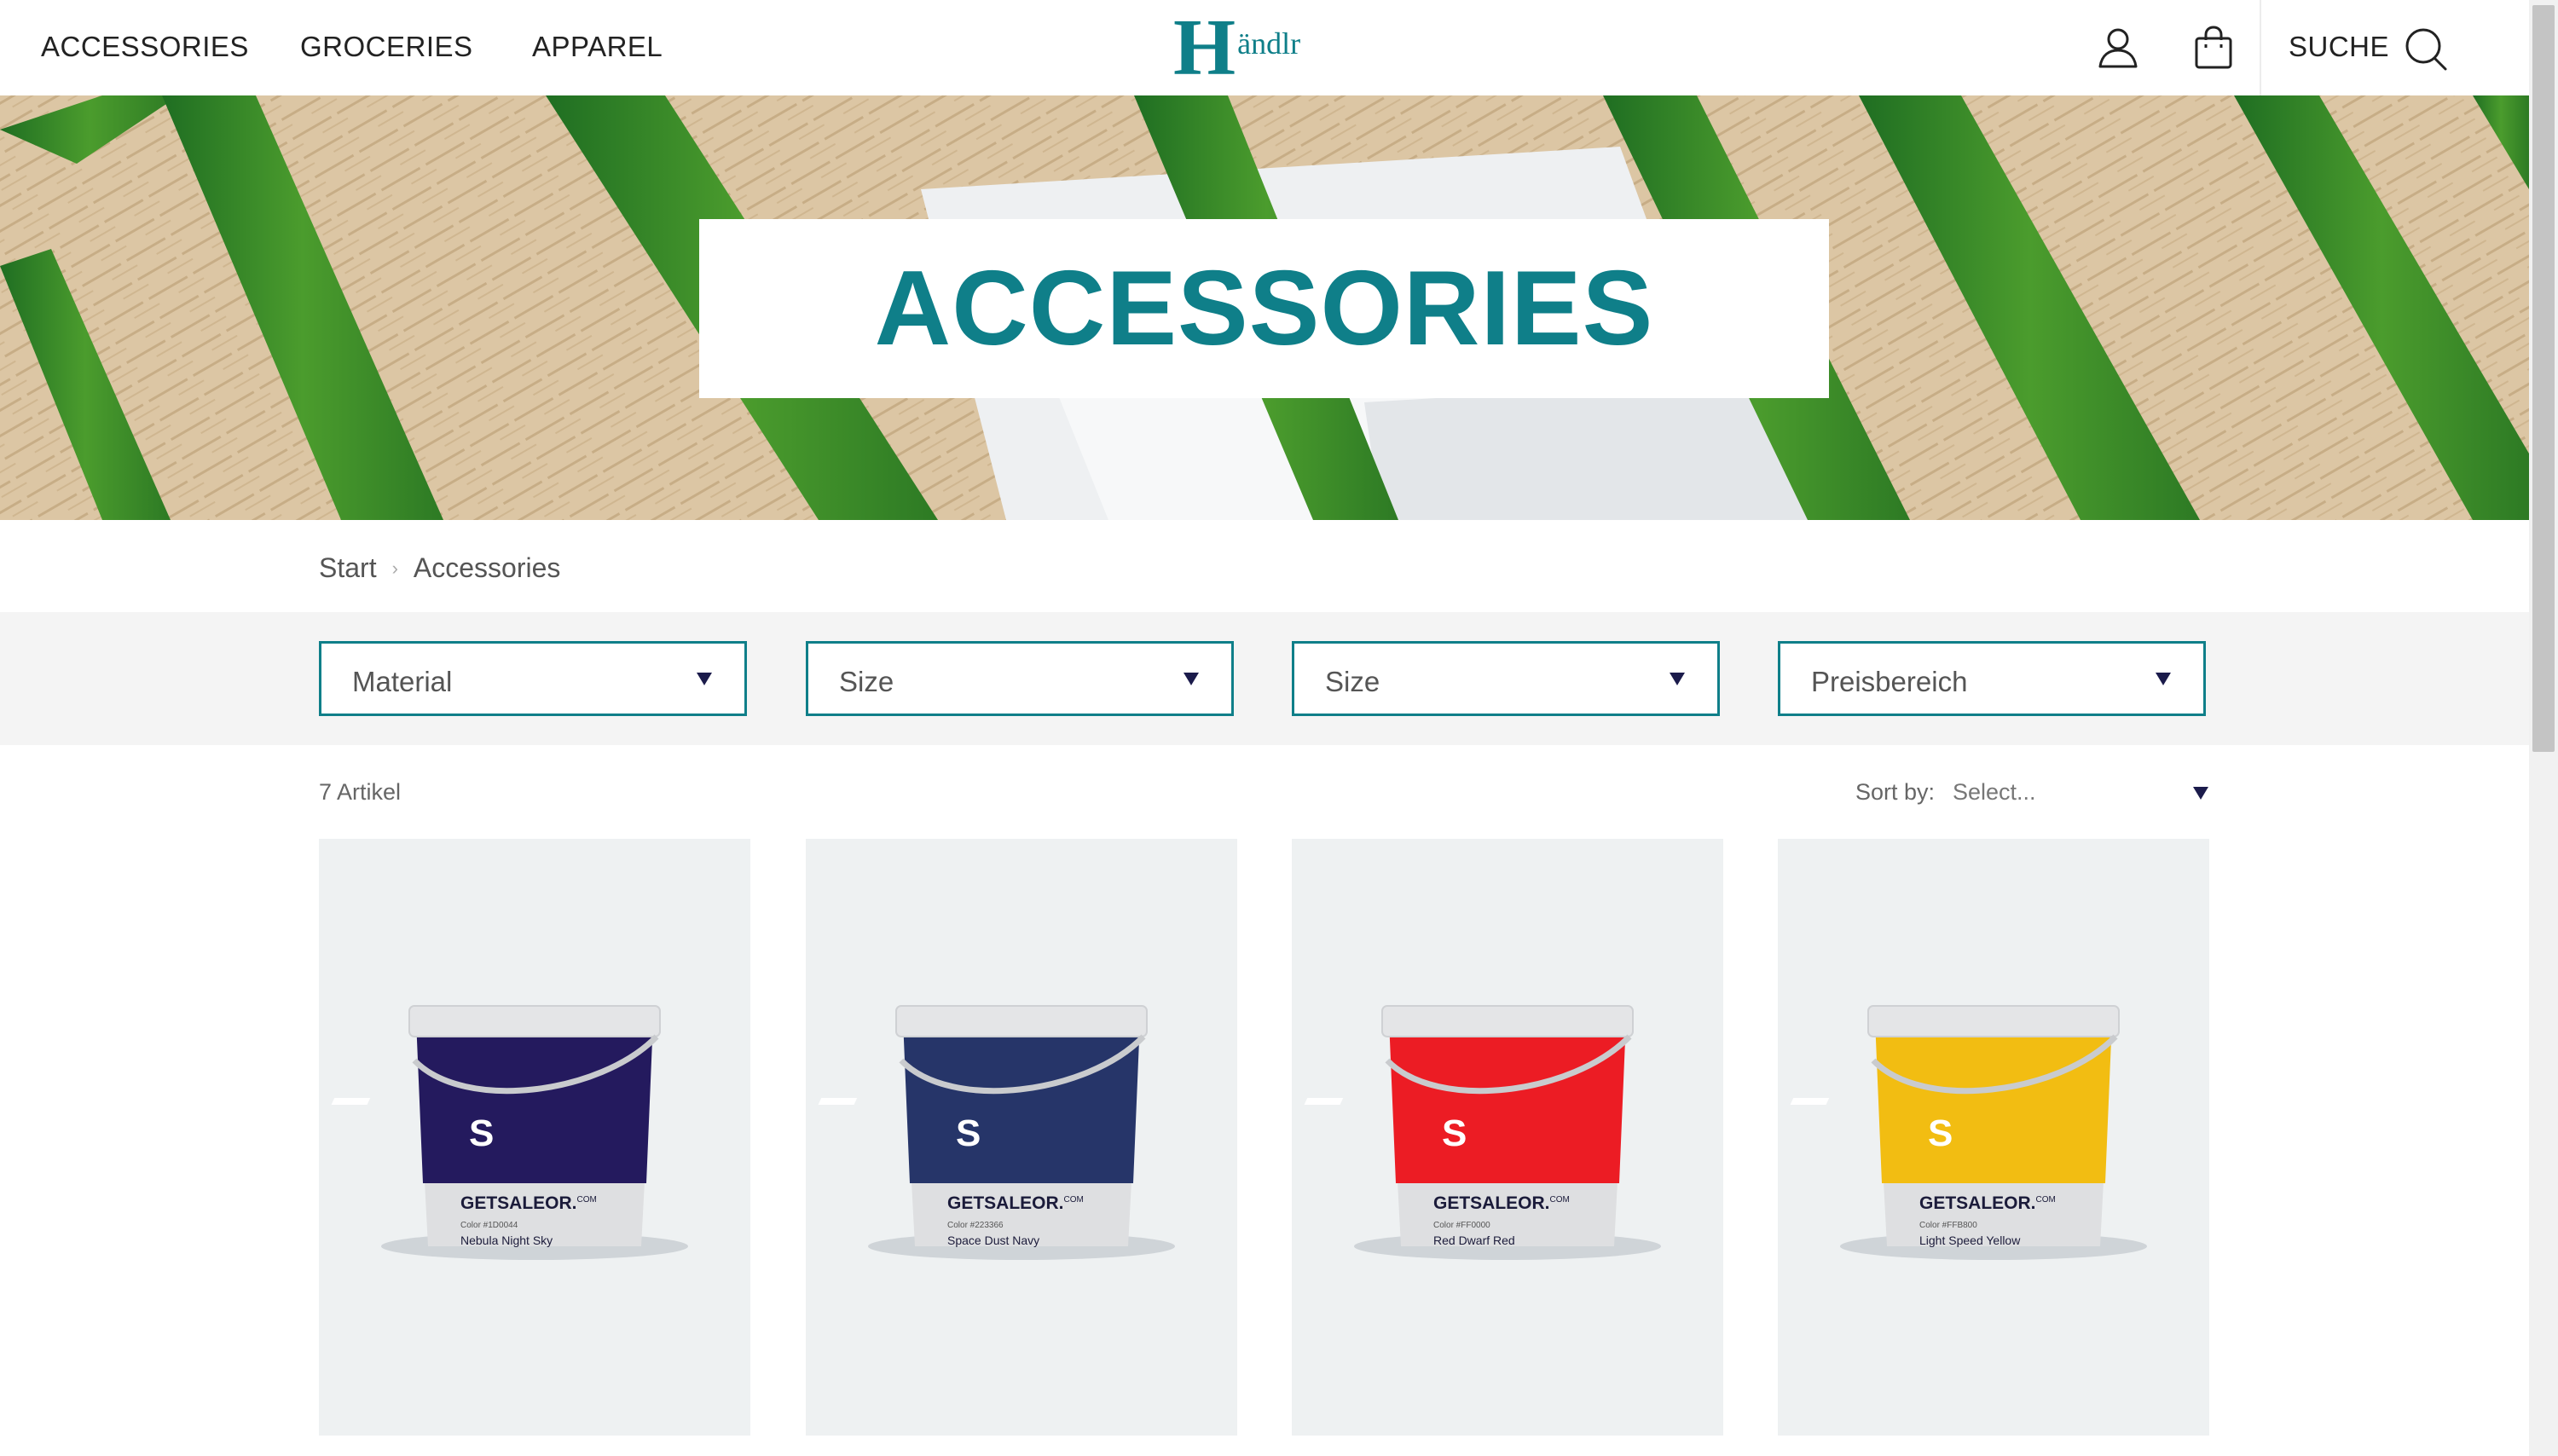  Describe the element at coordinates (2339, 47) in the screenshot. I see `search-label: SUCHE` at that location.